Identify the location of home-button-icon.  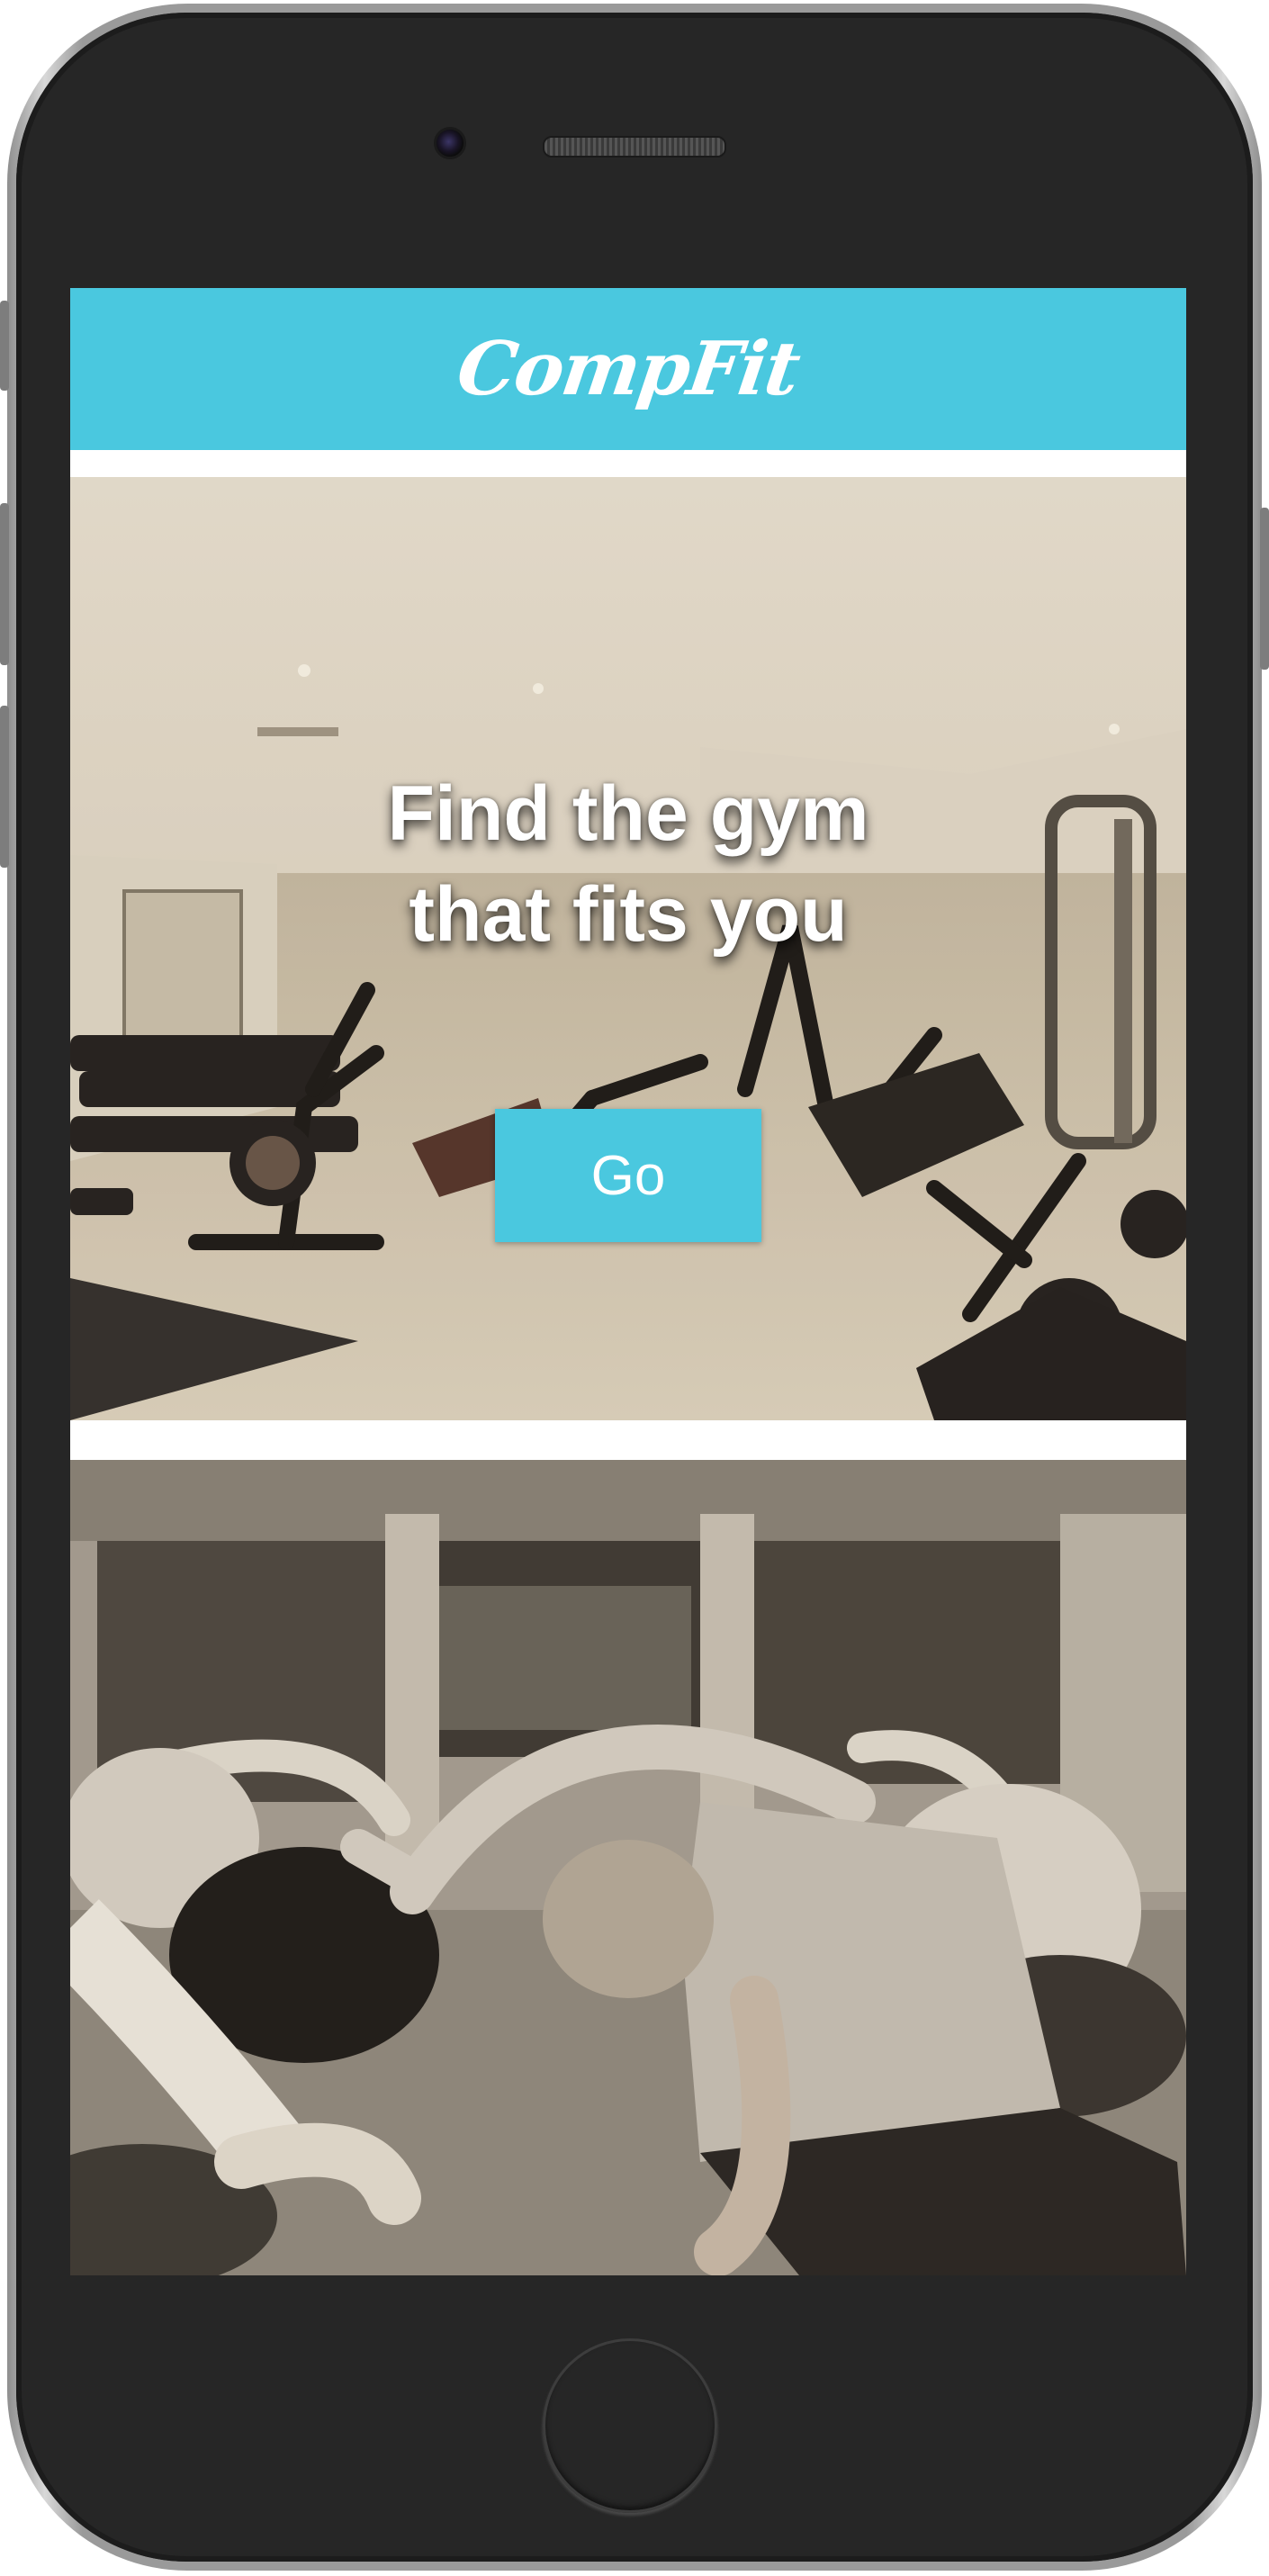
(630, 2425).